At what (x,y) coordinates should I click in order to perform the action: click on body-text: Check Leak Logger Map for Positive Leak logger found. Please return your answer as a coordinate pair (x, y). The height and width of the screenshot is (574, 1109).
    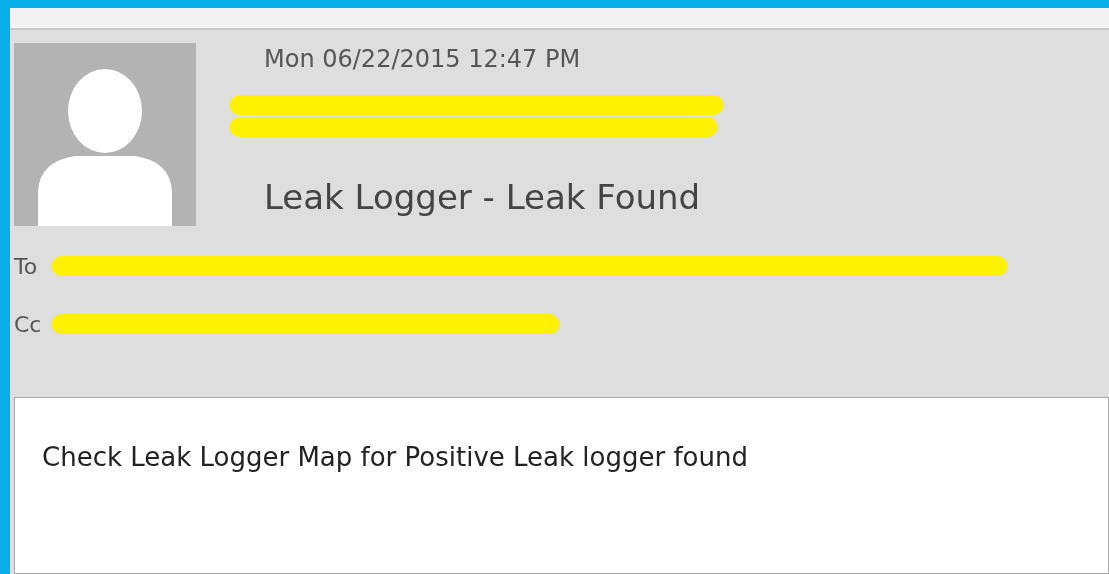
    Looking at the image, I should click on (395, 457).